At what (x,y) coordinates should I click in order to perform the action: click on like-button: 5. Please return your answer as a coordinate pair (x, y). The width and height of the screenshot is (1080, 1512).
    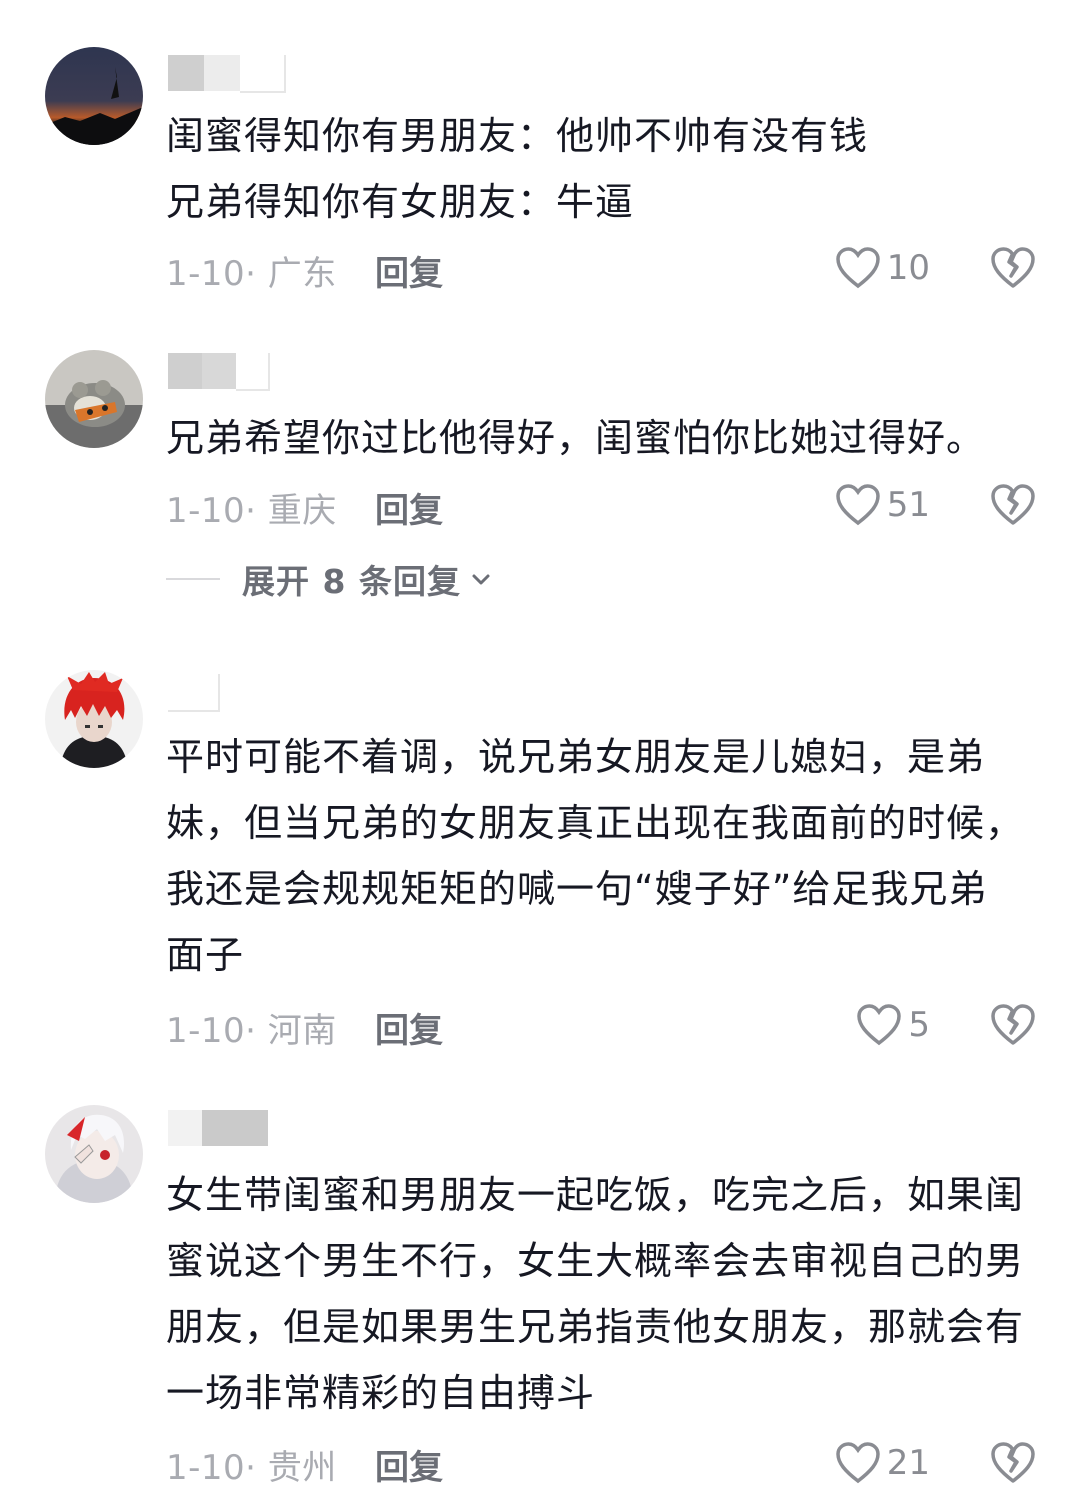
    Looking at the image, I should click on (893, 1025).